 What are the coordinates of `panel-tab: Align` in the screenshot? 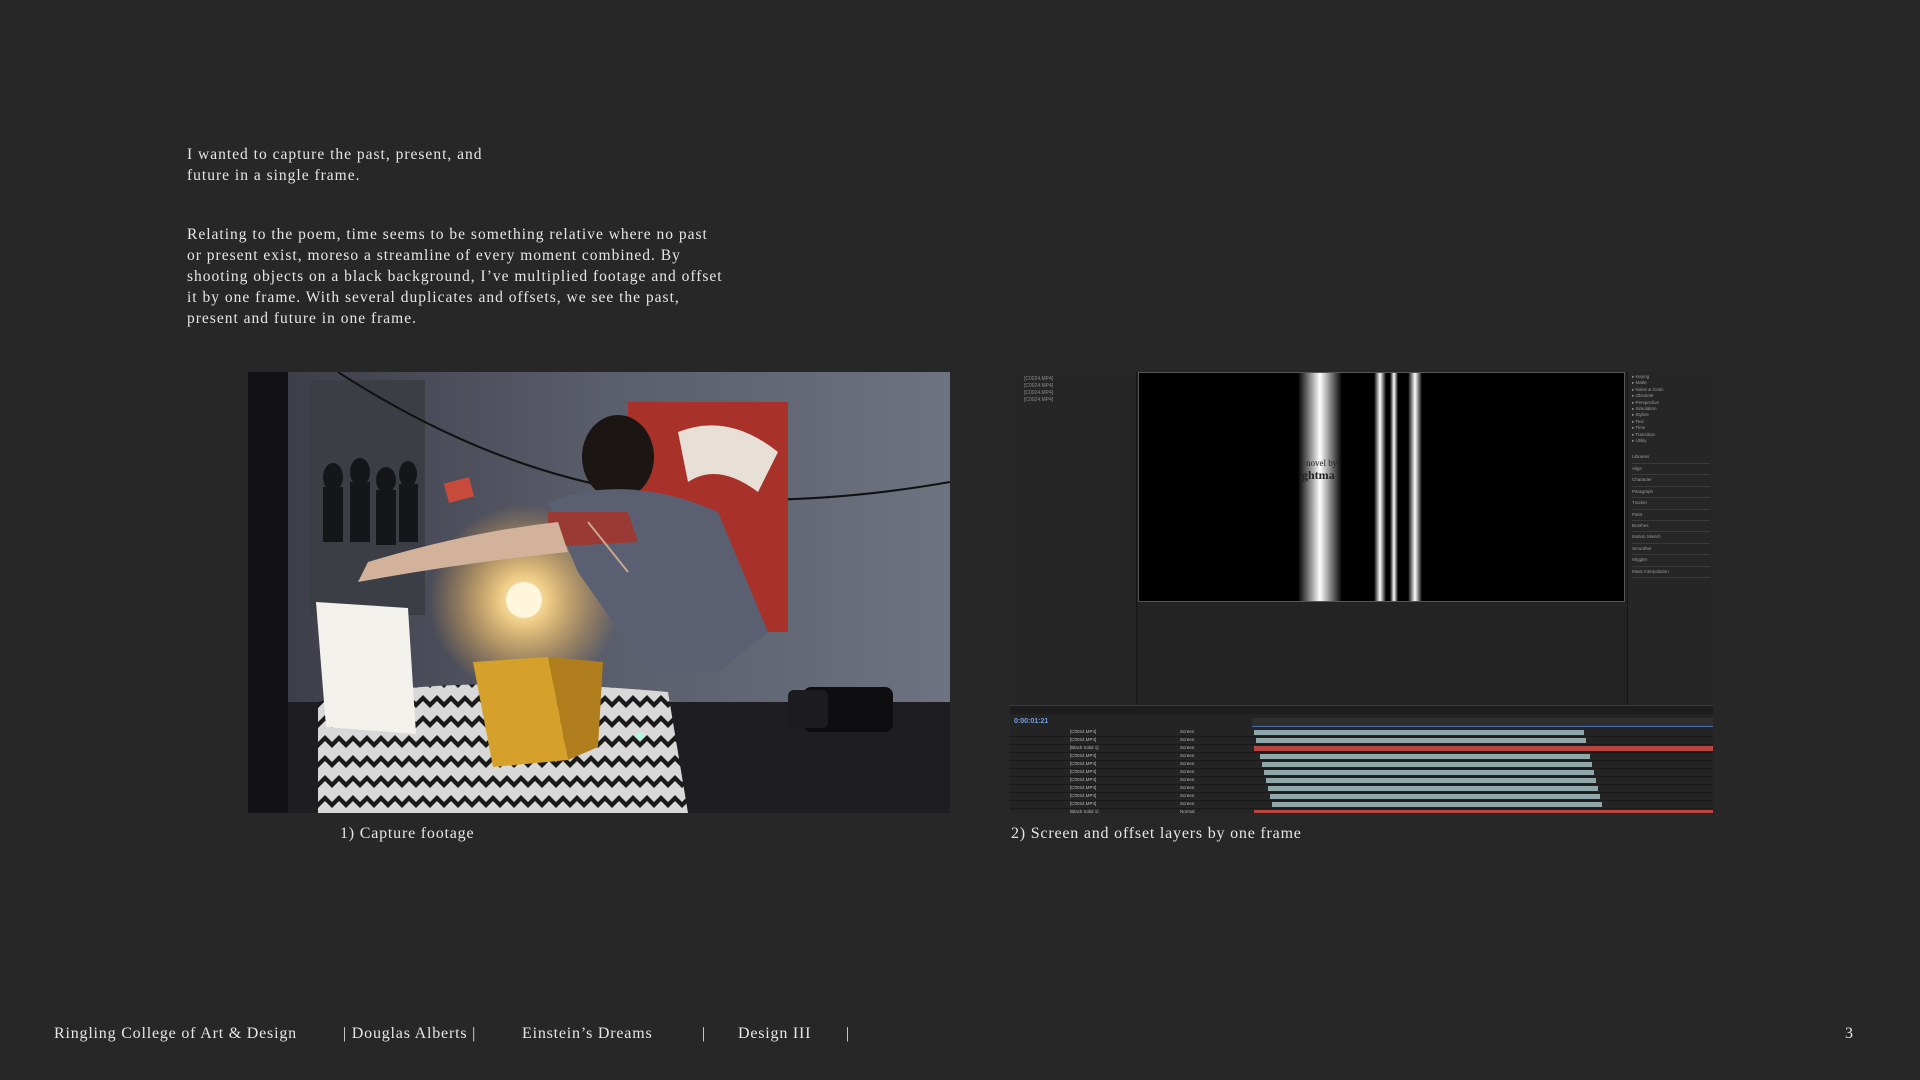 It's located at (1671, 470).